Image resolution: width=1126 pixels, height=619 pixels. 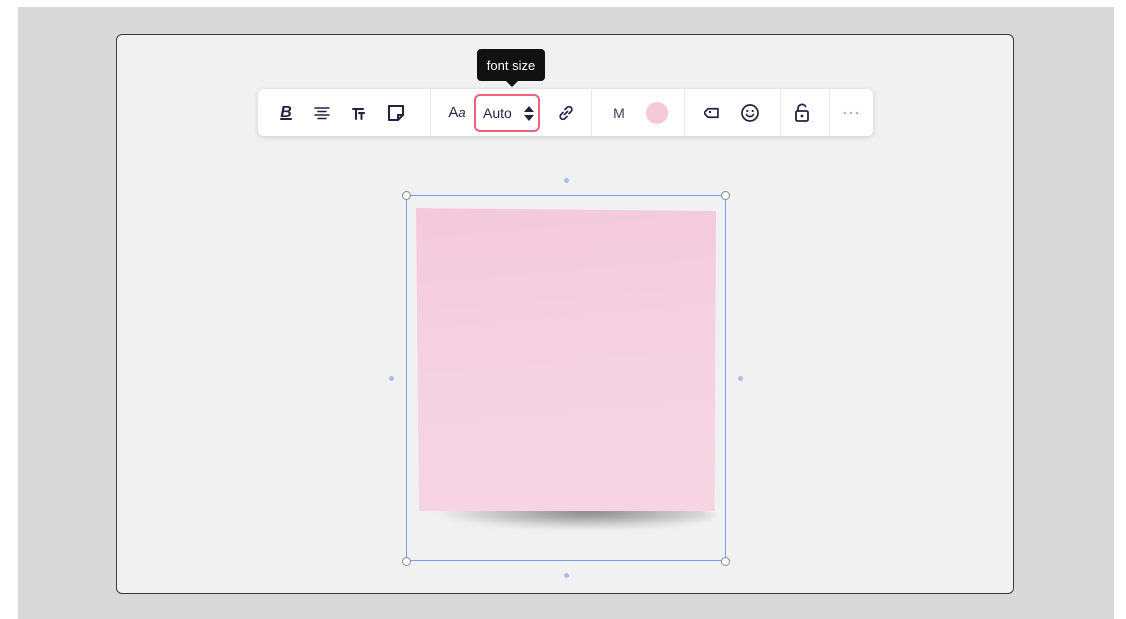 I want to click on link-icon, so click(x=566, y=112).